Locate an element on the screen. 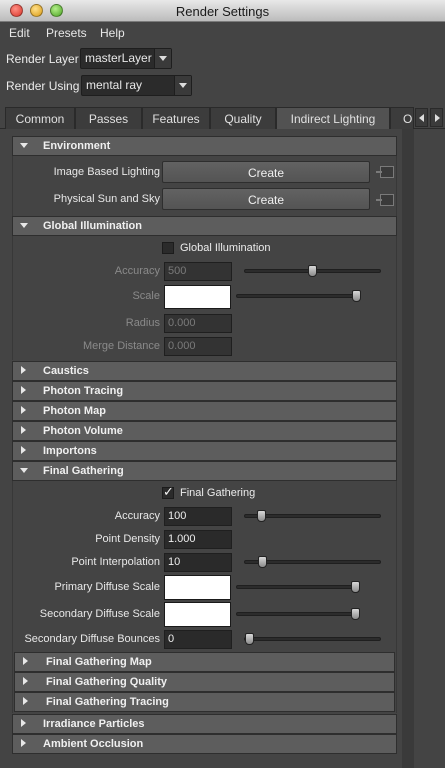 The image size is (445, 768). section-title: Final Gathering Map is located at coordinates (99, 662).